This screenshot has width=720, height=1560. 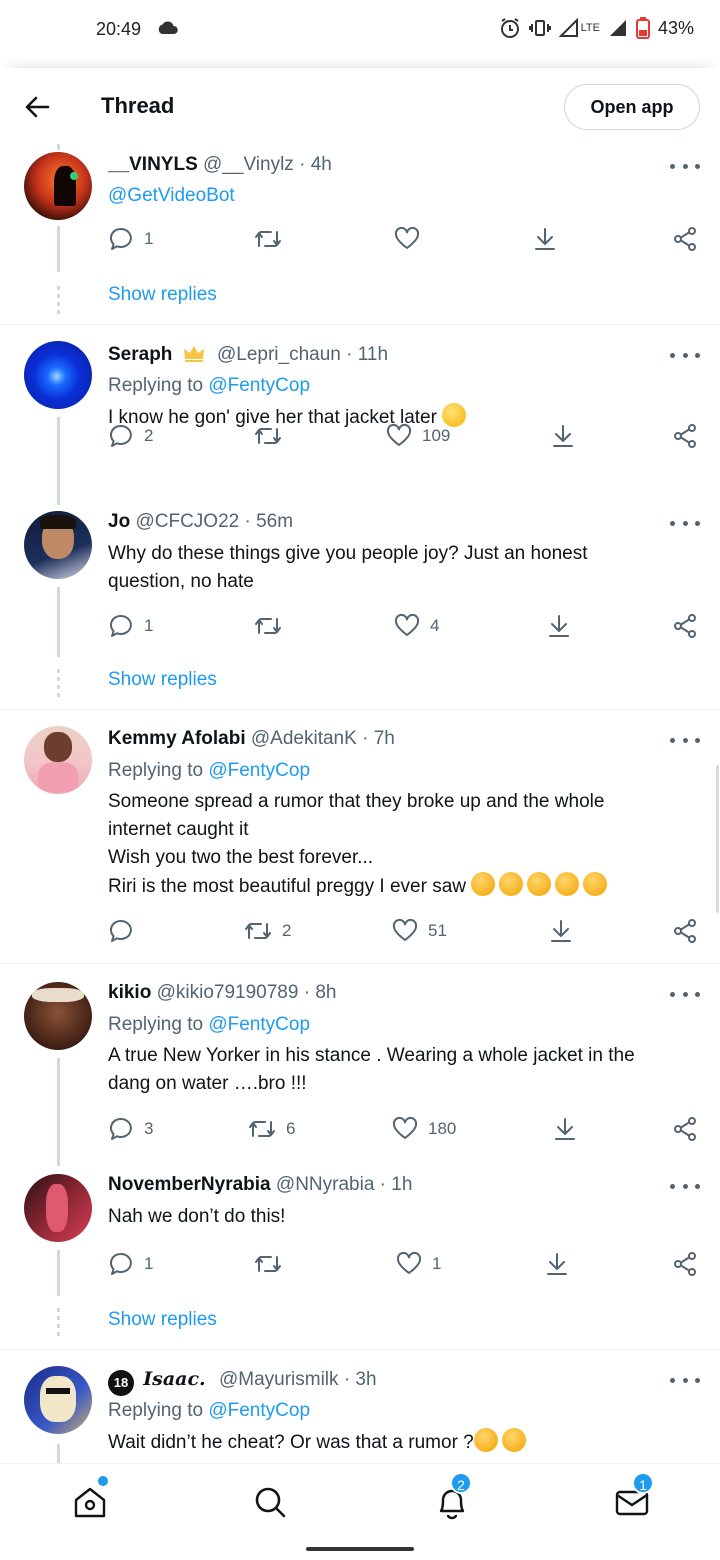 What do you see at coordinates (174, 1379) in the screenshot?
I see `tweet-author-name: Isaac.` at bounding box center [174, 1379].